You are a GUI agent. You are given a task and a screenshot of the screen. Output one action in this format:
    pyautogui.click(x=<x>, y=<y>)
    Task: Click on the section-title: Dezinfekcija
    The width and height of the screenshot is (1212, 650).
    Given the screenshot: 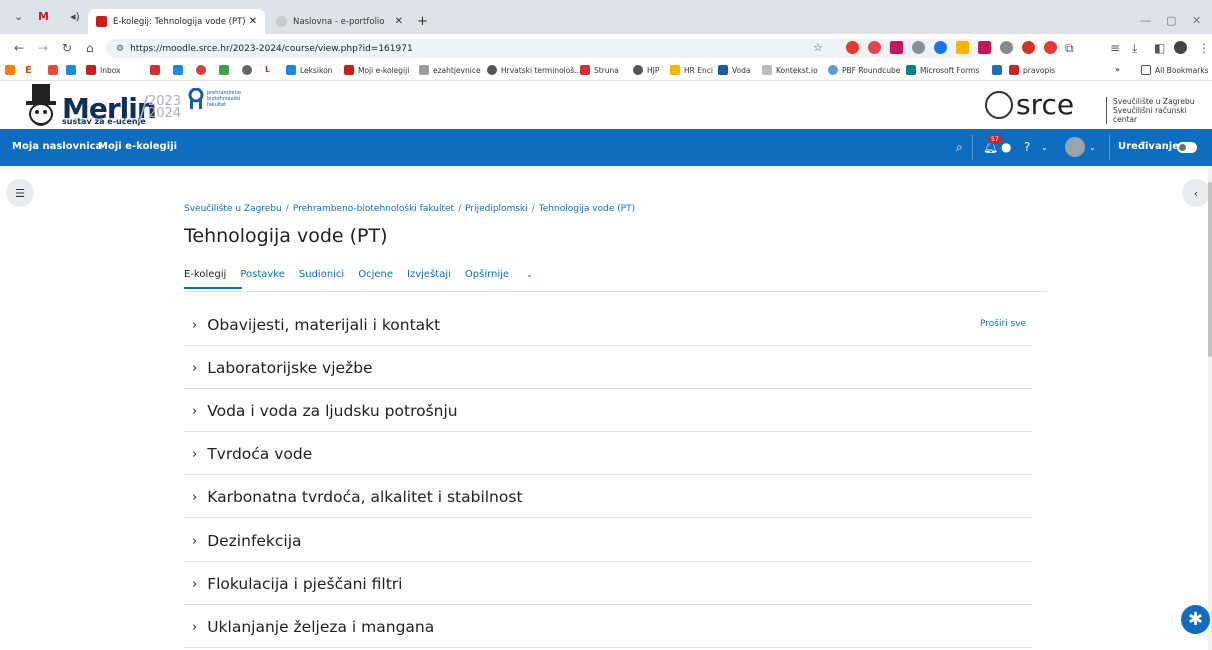 What is the action you would take?
    pyautogui.click(x=254, y=541)
    